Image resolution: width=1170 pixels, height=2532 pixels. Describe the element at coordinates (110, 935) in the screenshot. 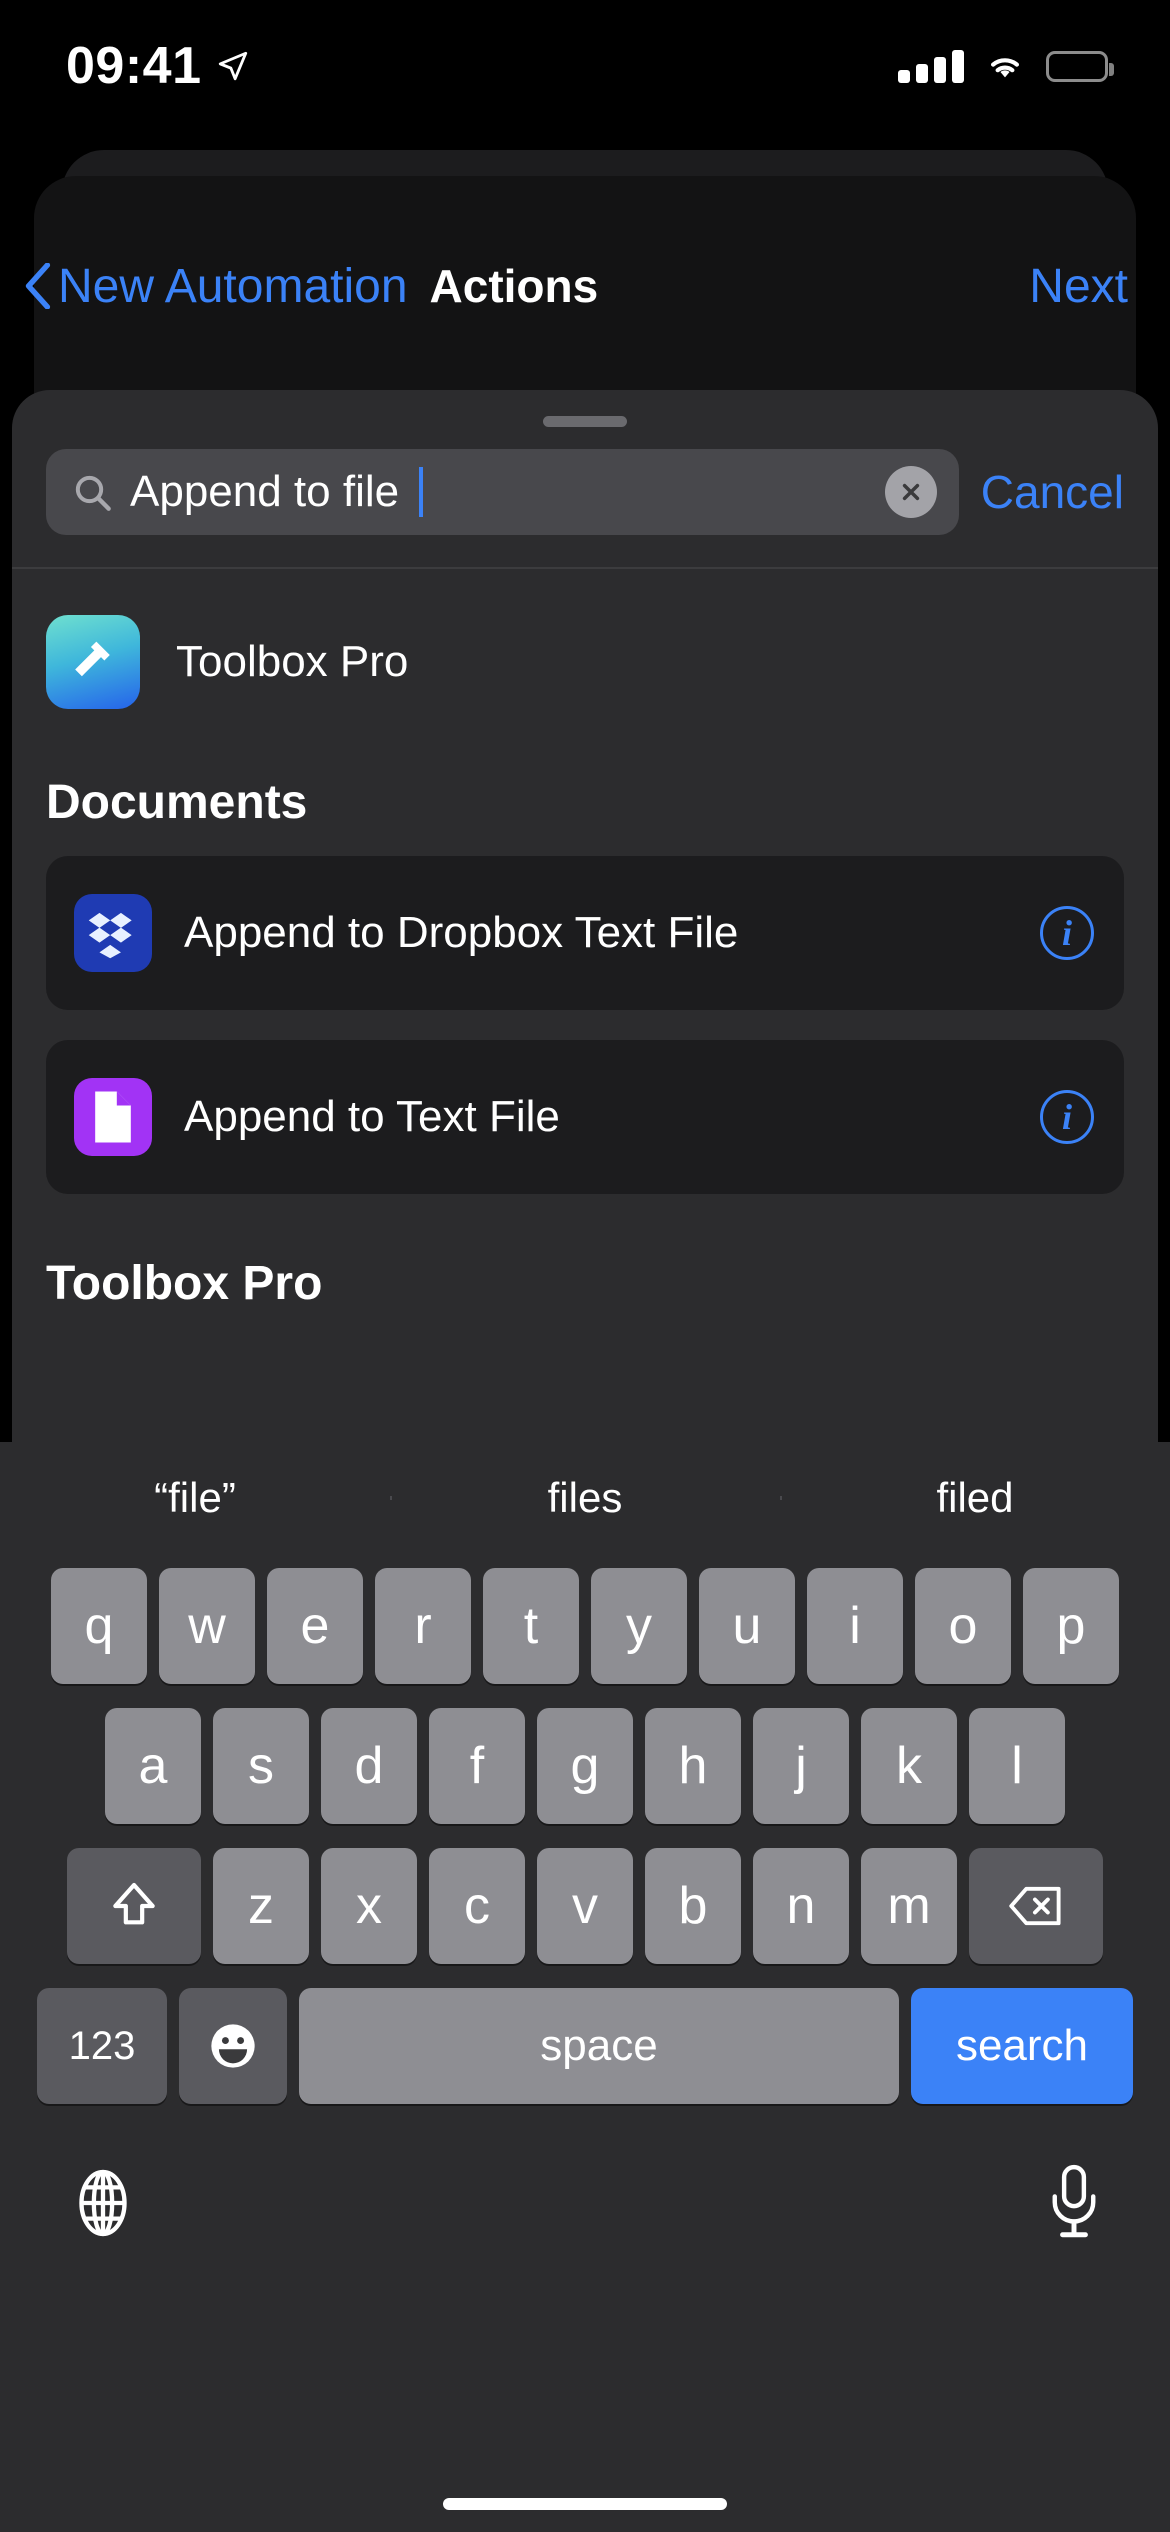

I see `dropbox-glyph-icon` at that location.